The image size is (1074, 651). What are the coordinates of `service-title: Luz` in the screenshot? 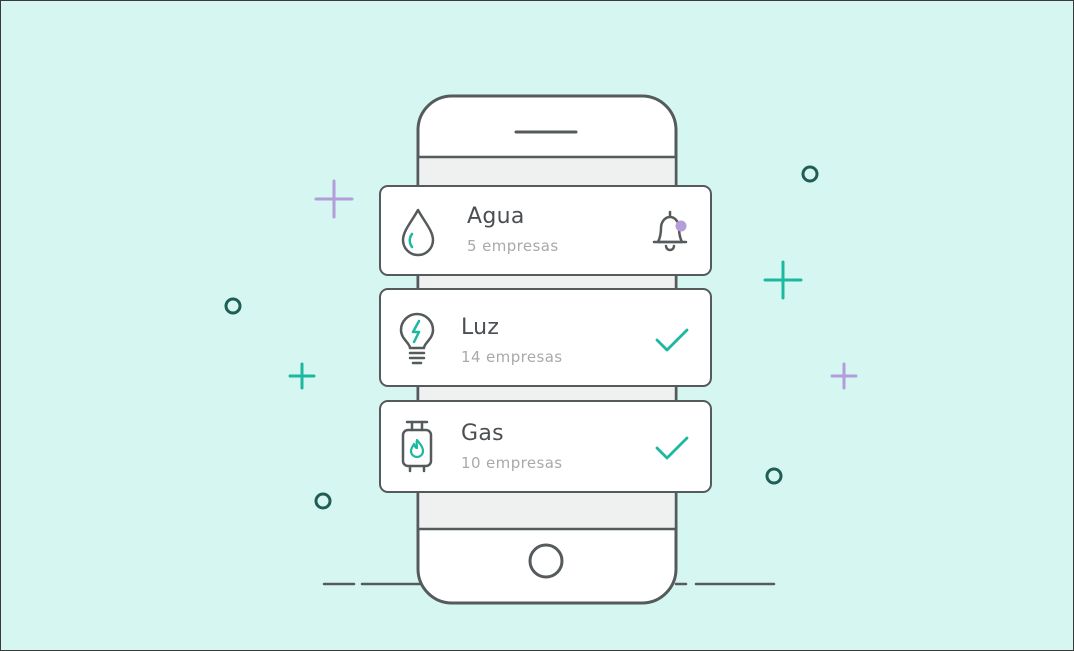 It's located at (480, 327).